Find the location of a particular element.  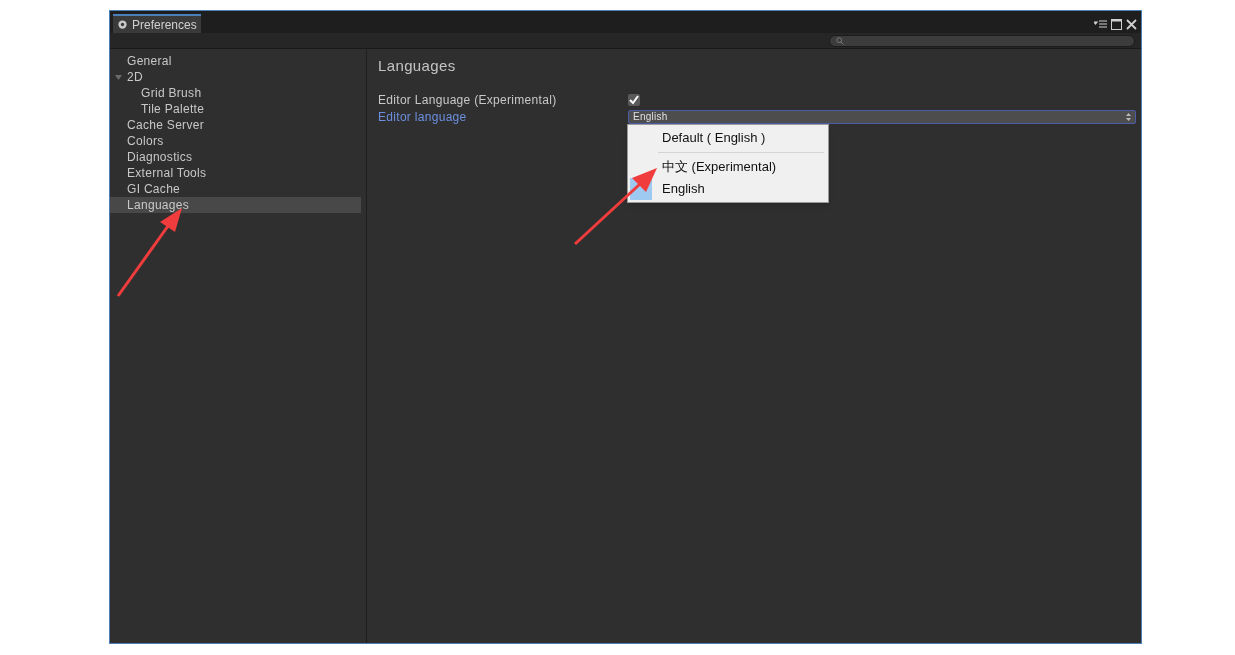

sidebar-item: Grid Brush is located at coordinates (235, 93).